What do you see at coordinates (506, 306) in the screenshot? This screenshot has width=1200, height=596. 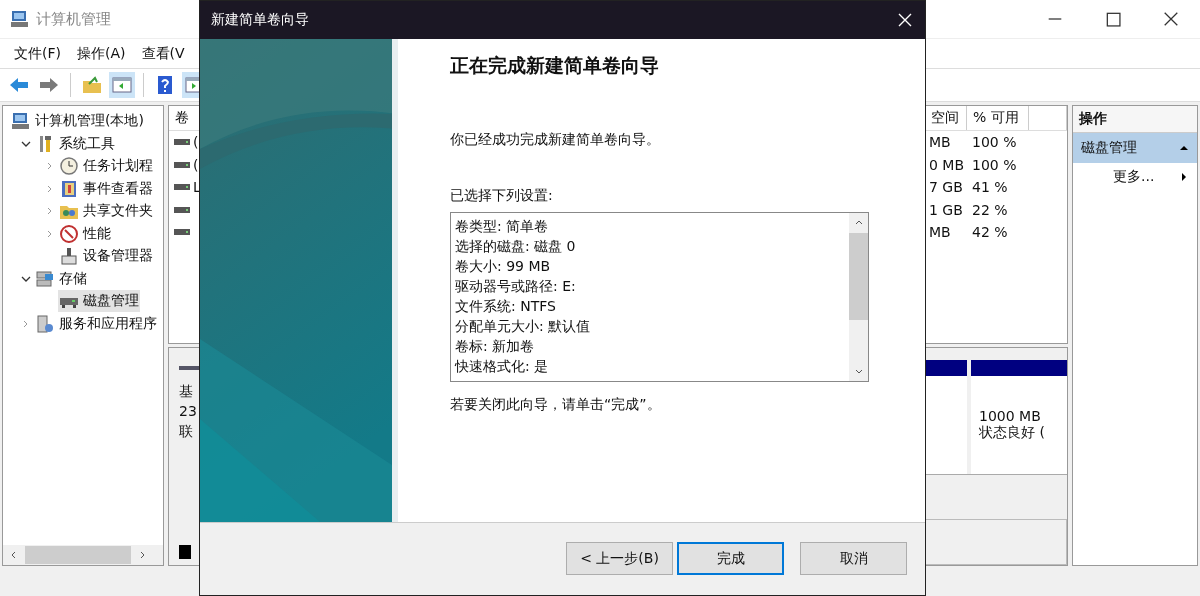 I see `setting-line: 文件系统: NTFS` at bounding box center [506, 306].